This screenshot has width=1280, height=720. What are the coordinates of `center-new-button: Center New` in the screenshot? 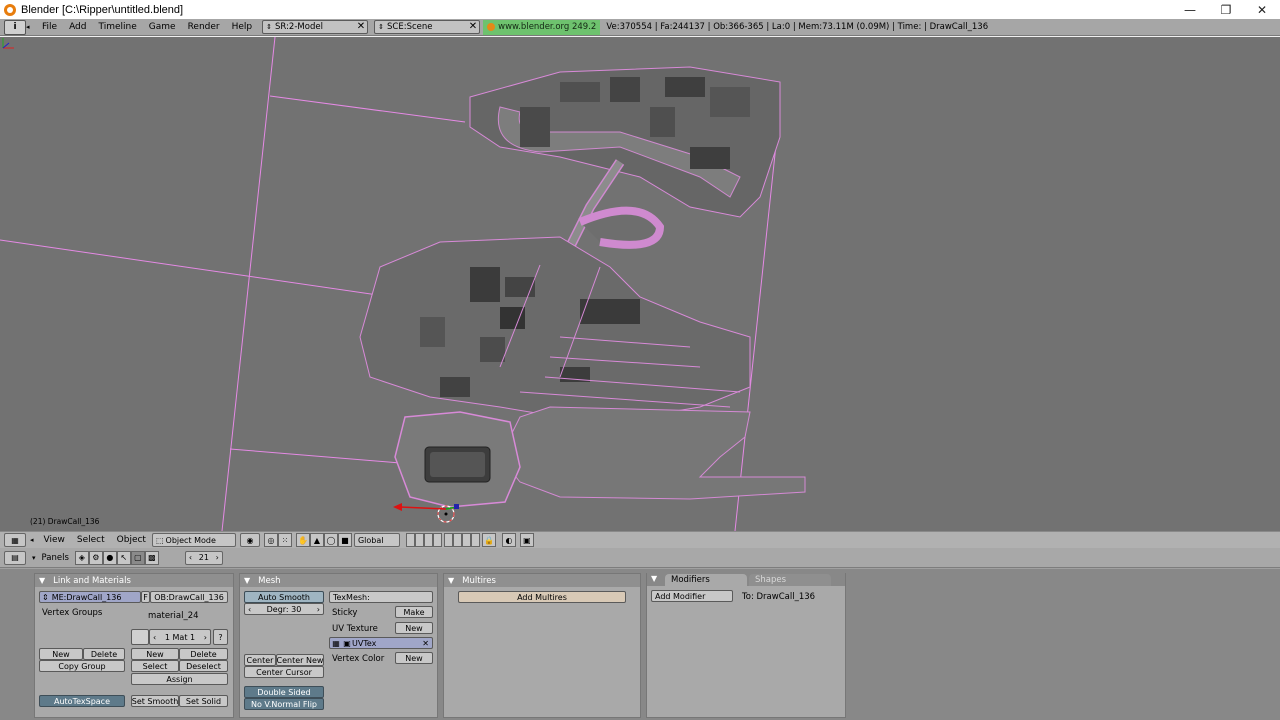 It's located at (300, 660).